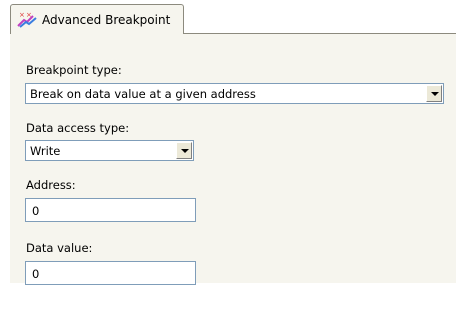  I want to click on breakpoint-type-value: Break on data value at a given address, so click(143, 94).